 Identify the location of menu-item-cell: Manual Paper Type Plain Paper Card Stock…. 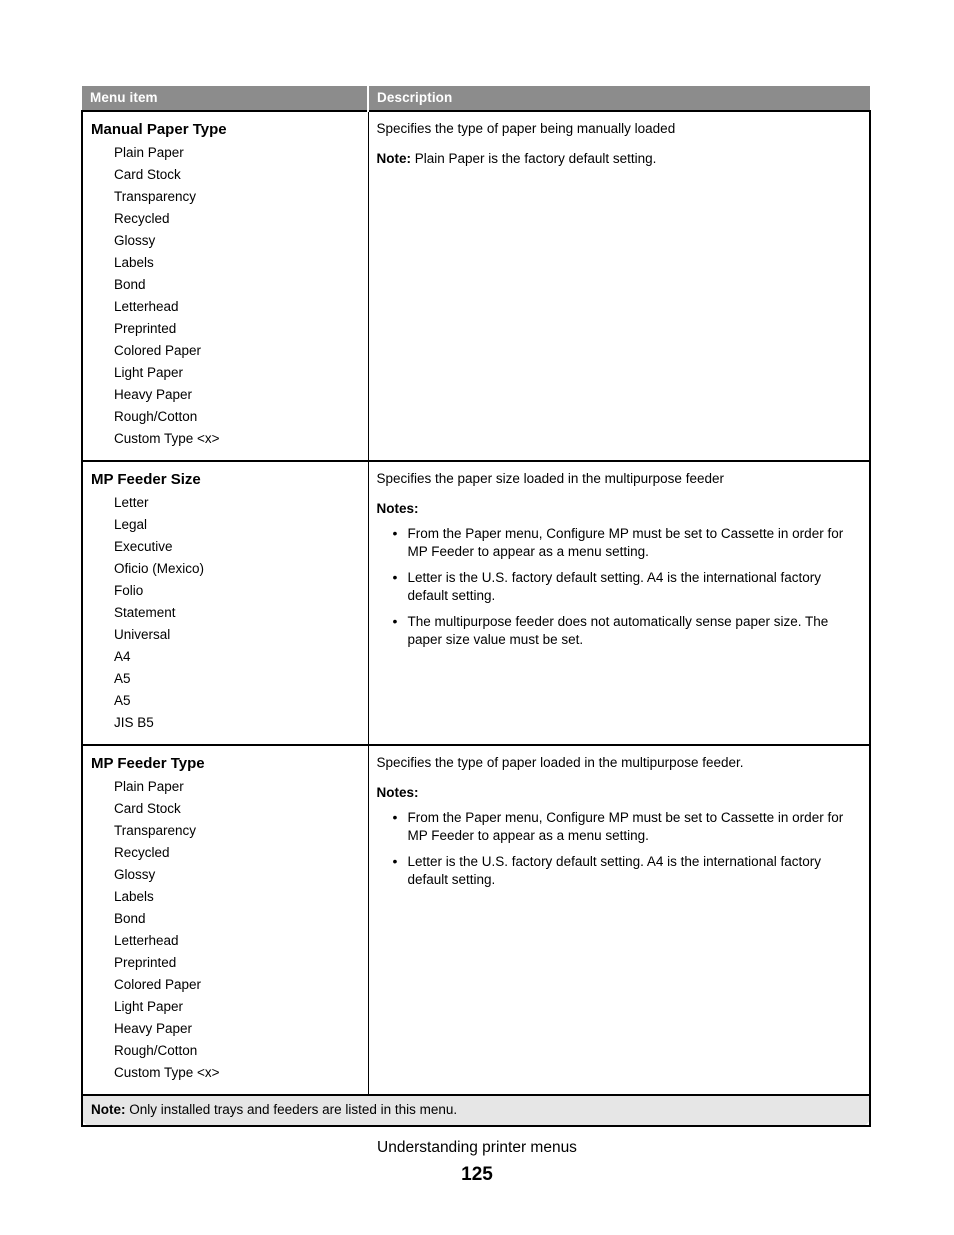
(225, 286).